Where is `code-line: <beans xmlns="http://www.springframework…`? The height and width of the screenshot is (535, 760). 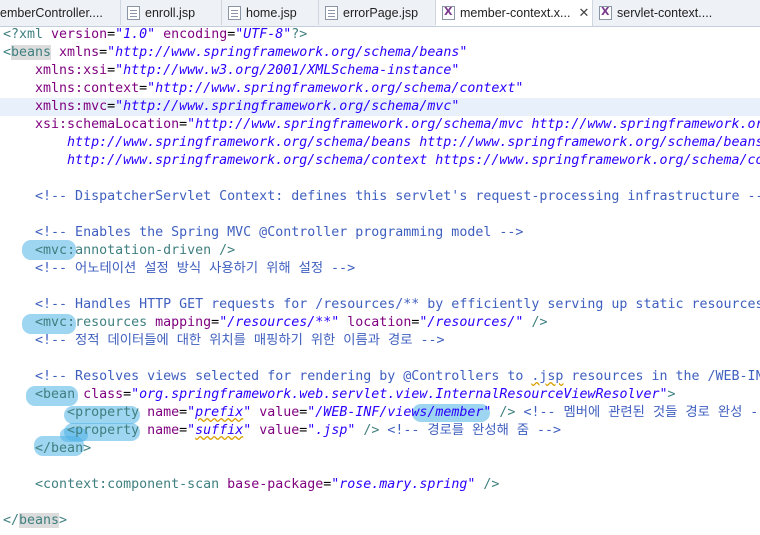 code-line: <beans xmlns="http://www.springframework… is located at coordinates (235, 52).